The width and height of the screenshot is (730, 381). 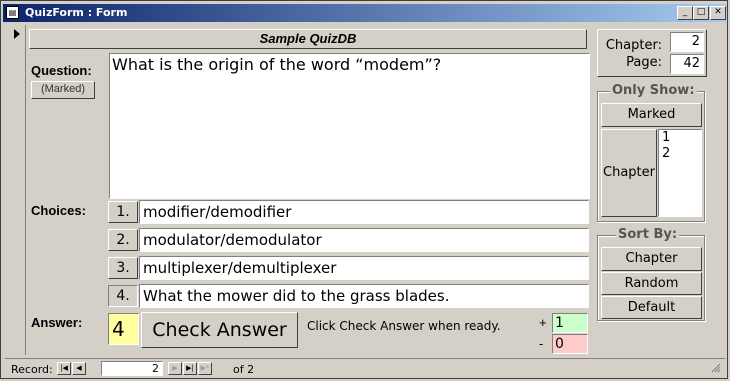 What do you see at coordinates (681, 138) in the screenshot?
I see `chapter-list-item: 1` at bounding box center [681, 138].